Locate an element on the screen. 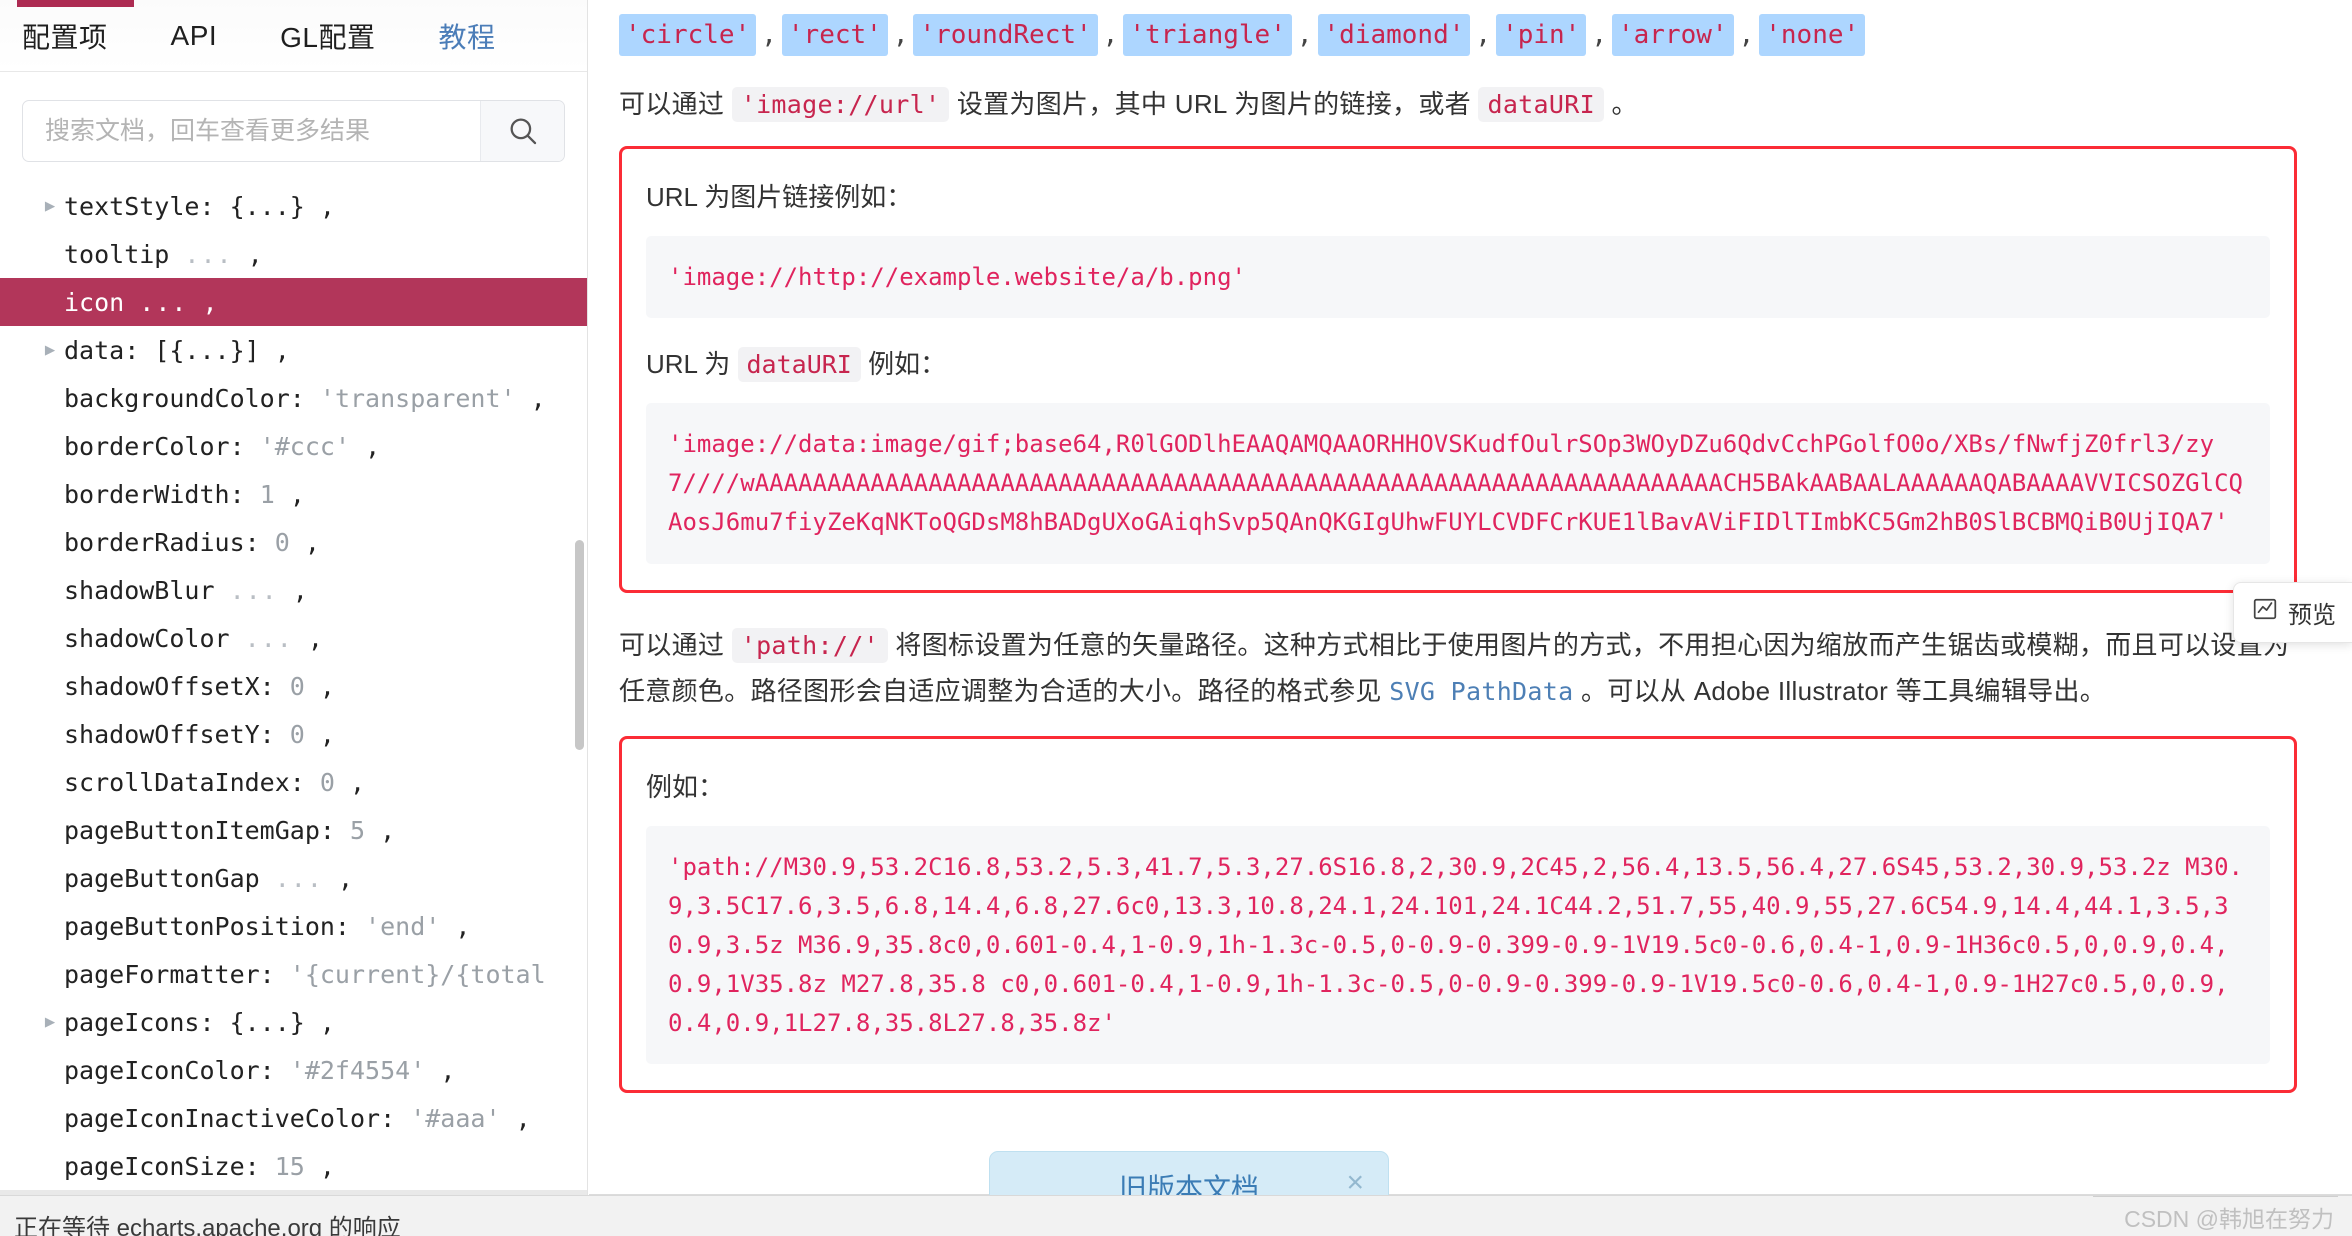 This screenshot has height=1236, width=2352. preview-tab: 预览 is located at coordinates (2292, 612).